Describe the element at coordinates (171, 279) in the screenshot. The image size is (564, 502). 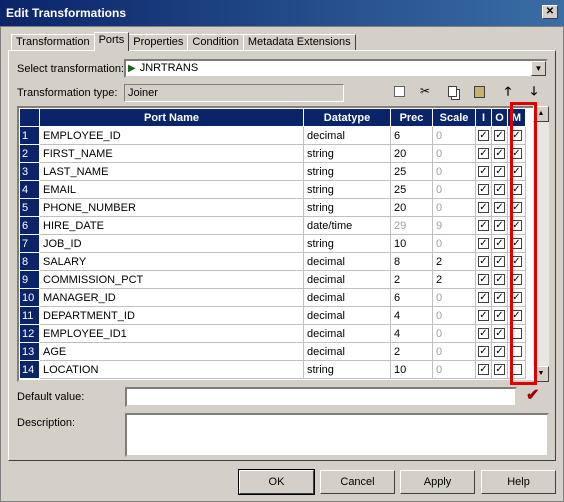
I see `port-name-cell: COMMISSION_PCT` at that location.